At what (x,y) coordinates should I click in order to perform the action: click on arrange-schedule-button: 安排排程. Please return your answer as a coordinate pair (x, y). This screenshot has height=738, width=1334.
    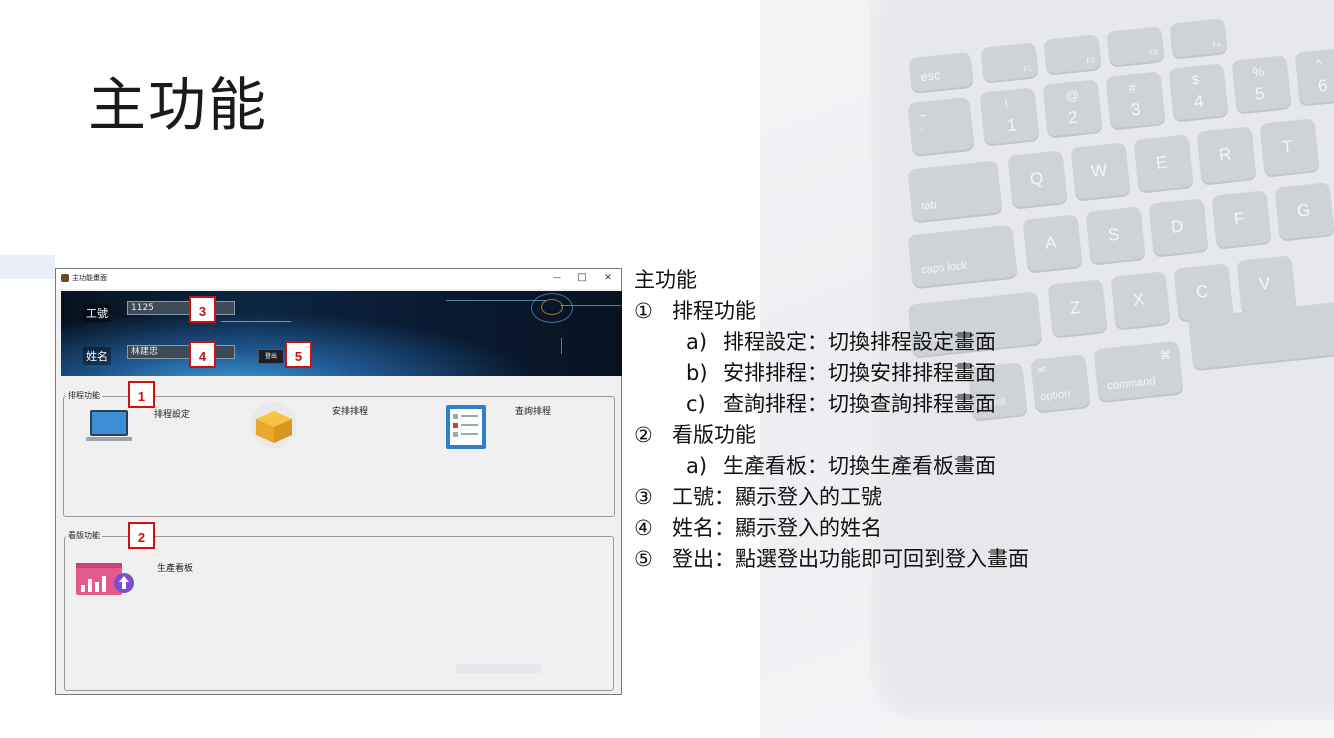
    Looking at the image, I should click on (318, 426).